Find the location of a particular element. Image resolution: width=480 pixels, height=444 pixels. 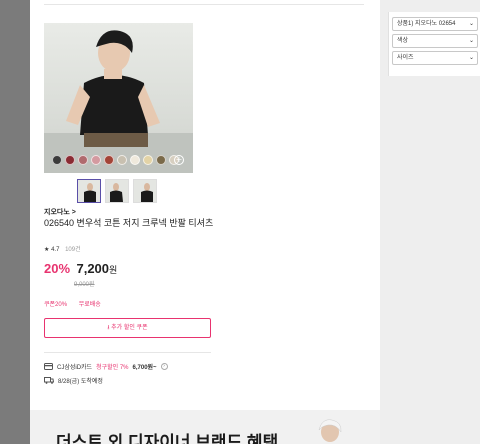

product-select: 상품1) 지오다노 02654 ⌄ is located at coordinates (435, 24).